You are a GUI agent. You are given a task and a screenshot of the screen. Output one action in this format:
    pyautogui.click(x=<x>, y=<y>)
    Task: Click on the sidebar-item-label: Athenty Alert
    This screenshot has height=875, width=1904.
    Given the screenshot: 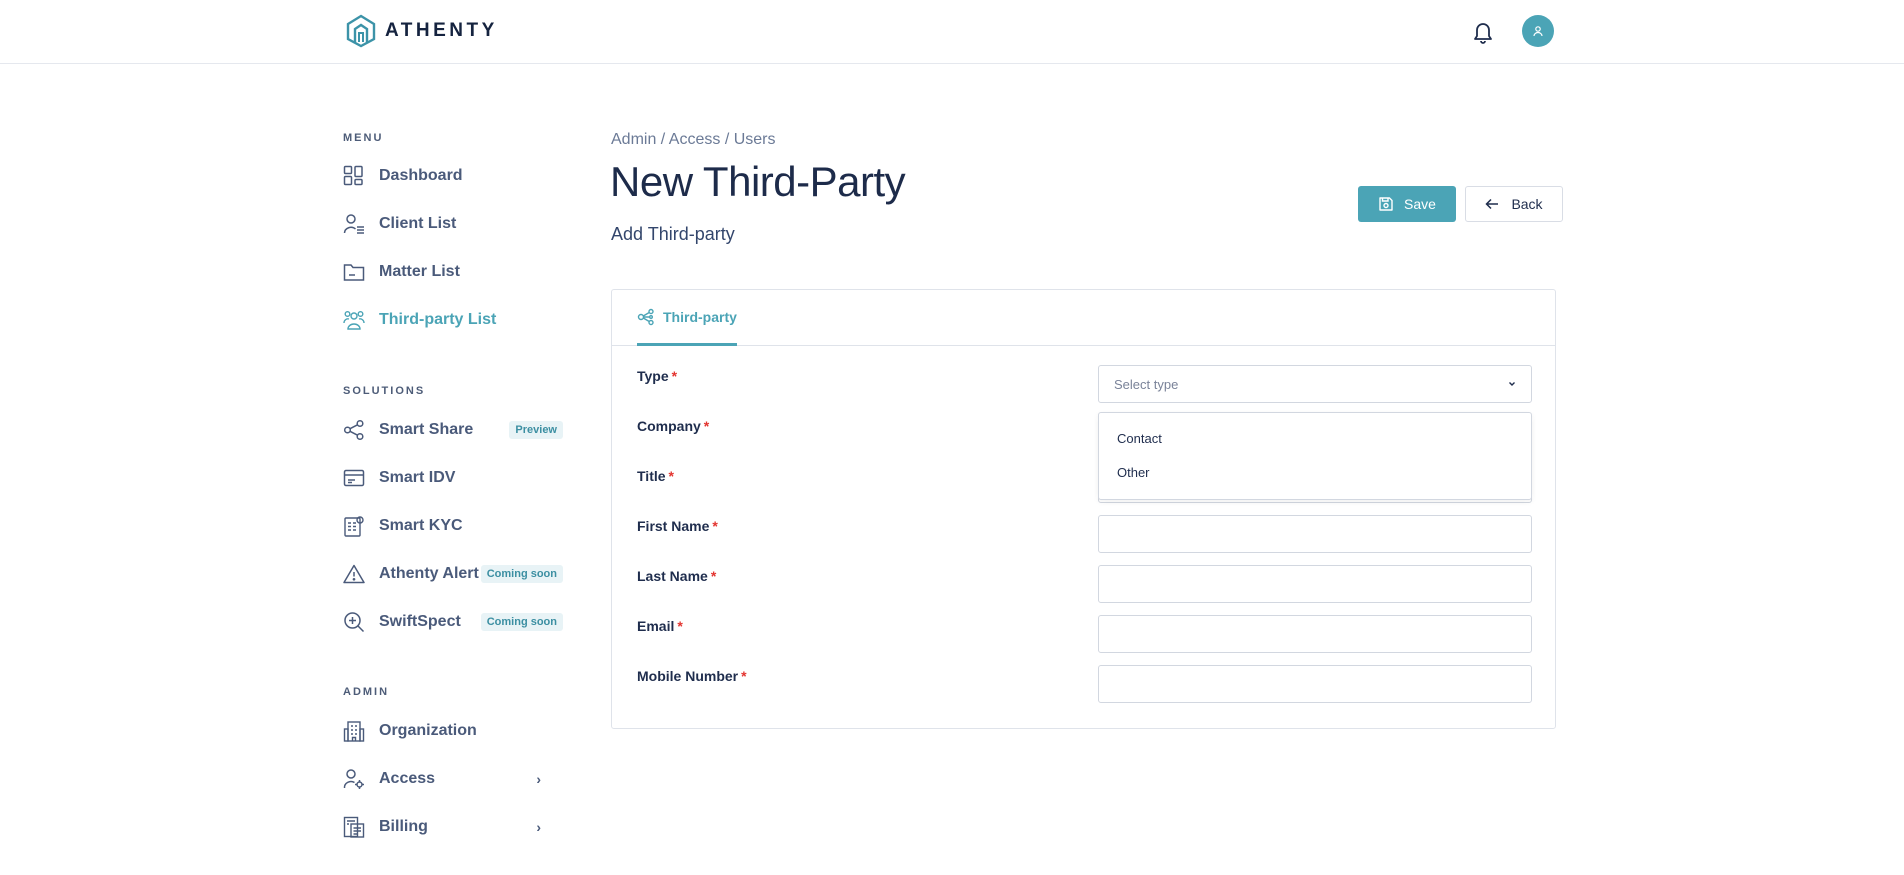 What is the action you would take?
    pyautogui.click(x=429, y=573)
    